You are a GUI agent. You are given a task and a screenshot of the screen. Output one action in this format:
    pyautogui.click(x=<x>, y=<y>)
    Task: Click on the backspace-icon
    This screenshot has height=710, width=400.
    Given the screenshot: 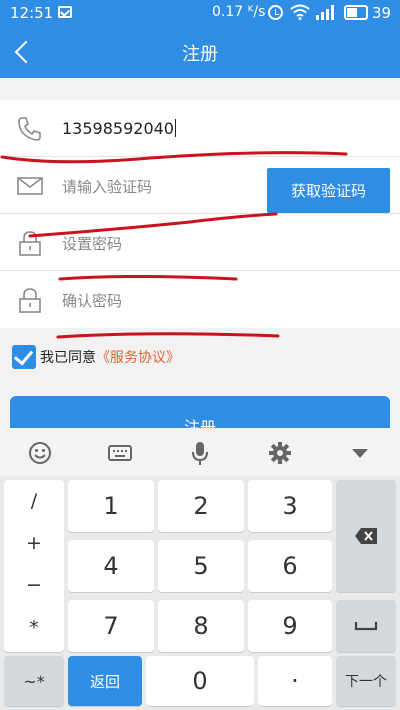 What is the action you would take?
    pyautogui.click(x=366, y=536)
    